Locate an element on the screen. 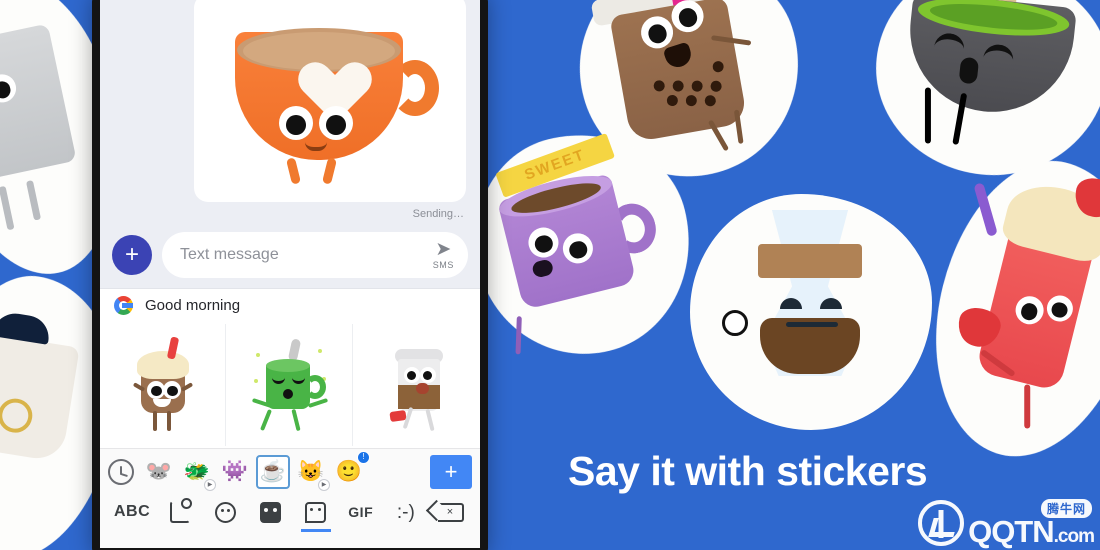  chemex-sticker is located at coordinates (811, 312).